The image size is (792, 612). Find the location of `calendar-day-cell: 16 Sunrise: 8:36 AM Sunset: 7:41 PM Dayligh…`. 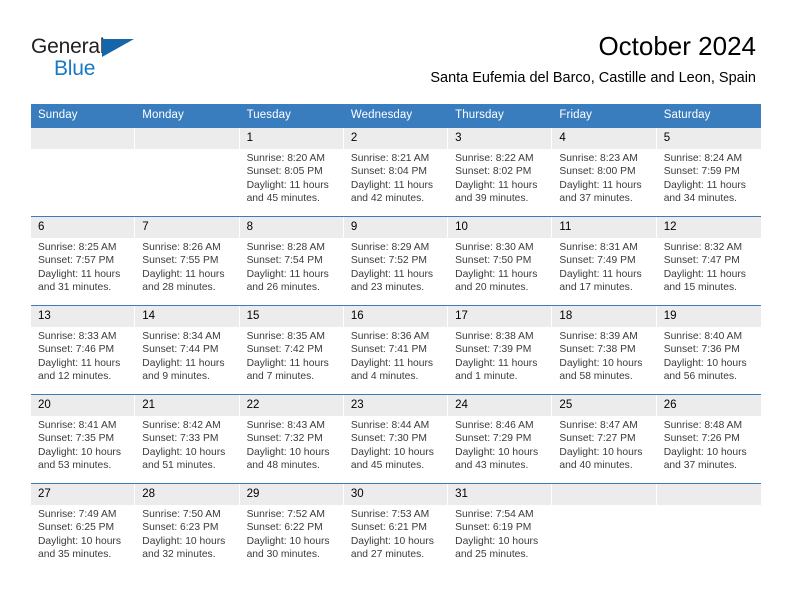

calendar-day-cell: 16 Sunrise: 8:36 AM Sunset: 7:41 PM Dayligh… is located at coordinates (396, 350).